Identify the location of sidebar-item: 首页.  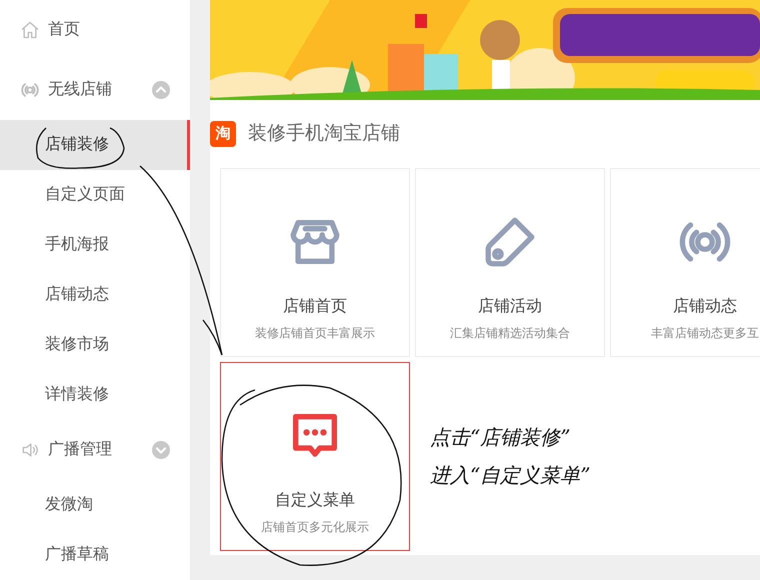
(95, 30).